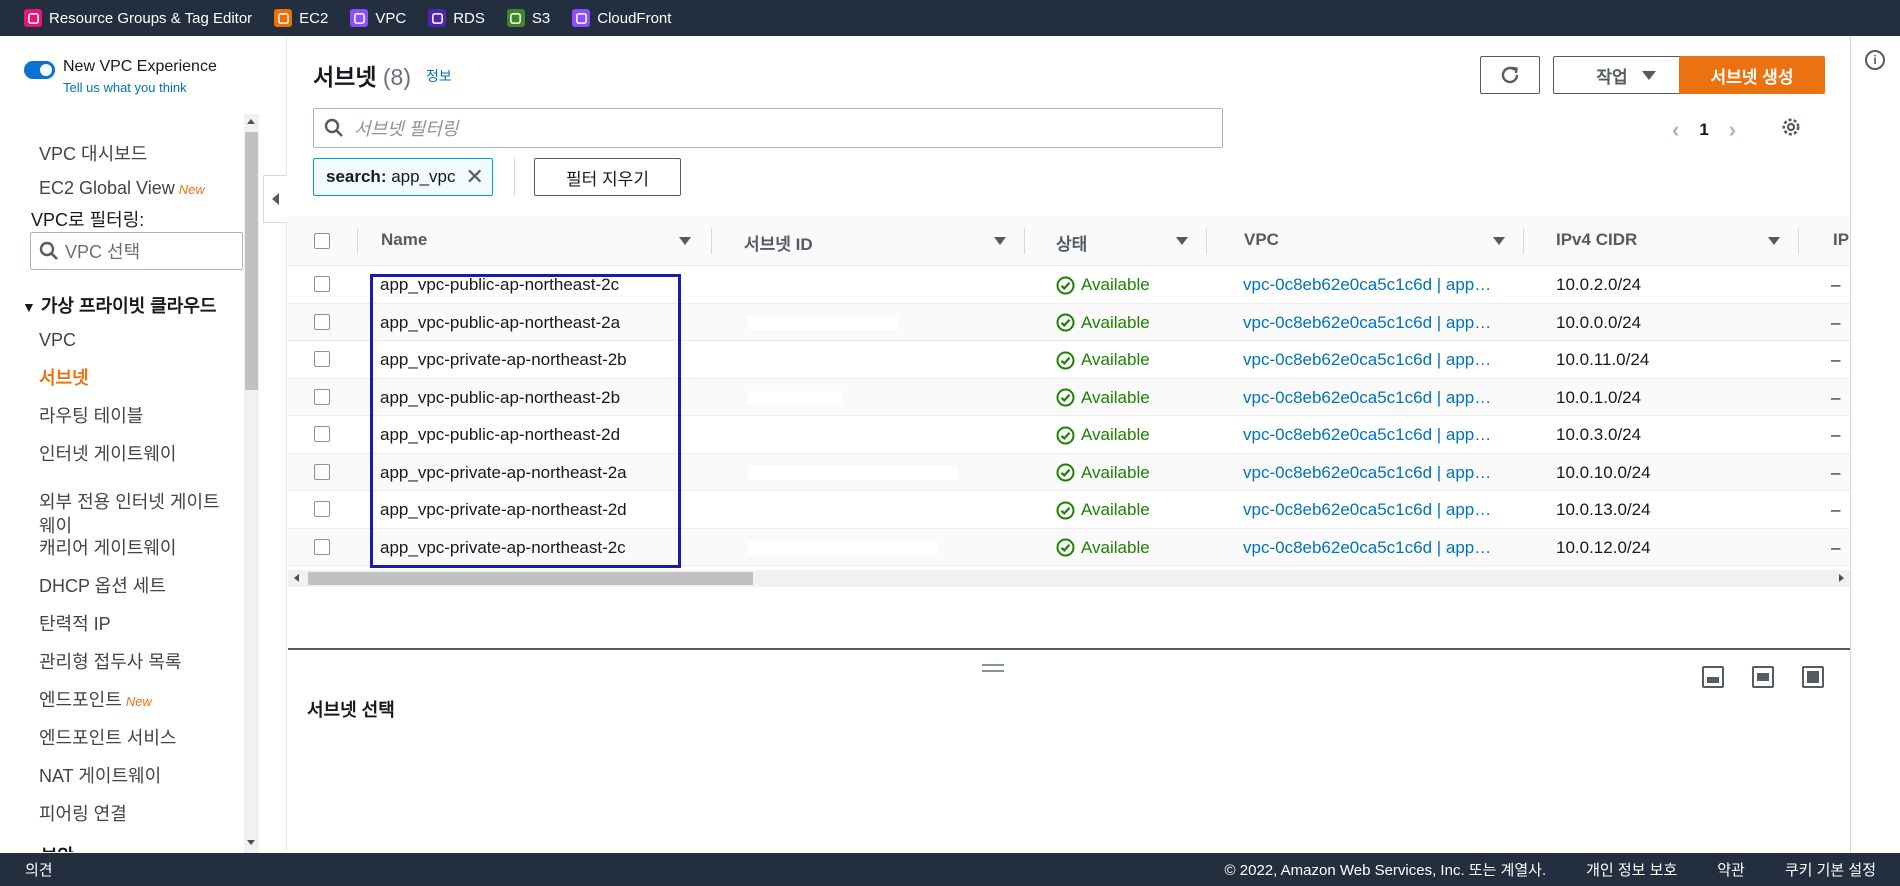  What do you see at coordinates (93, 153) in the screenshot?
I see `sidebar-item-vpc-dashboard: VPC 대시보드` at bounding box center [93, 153].